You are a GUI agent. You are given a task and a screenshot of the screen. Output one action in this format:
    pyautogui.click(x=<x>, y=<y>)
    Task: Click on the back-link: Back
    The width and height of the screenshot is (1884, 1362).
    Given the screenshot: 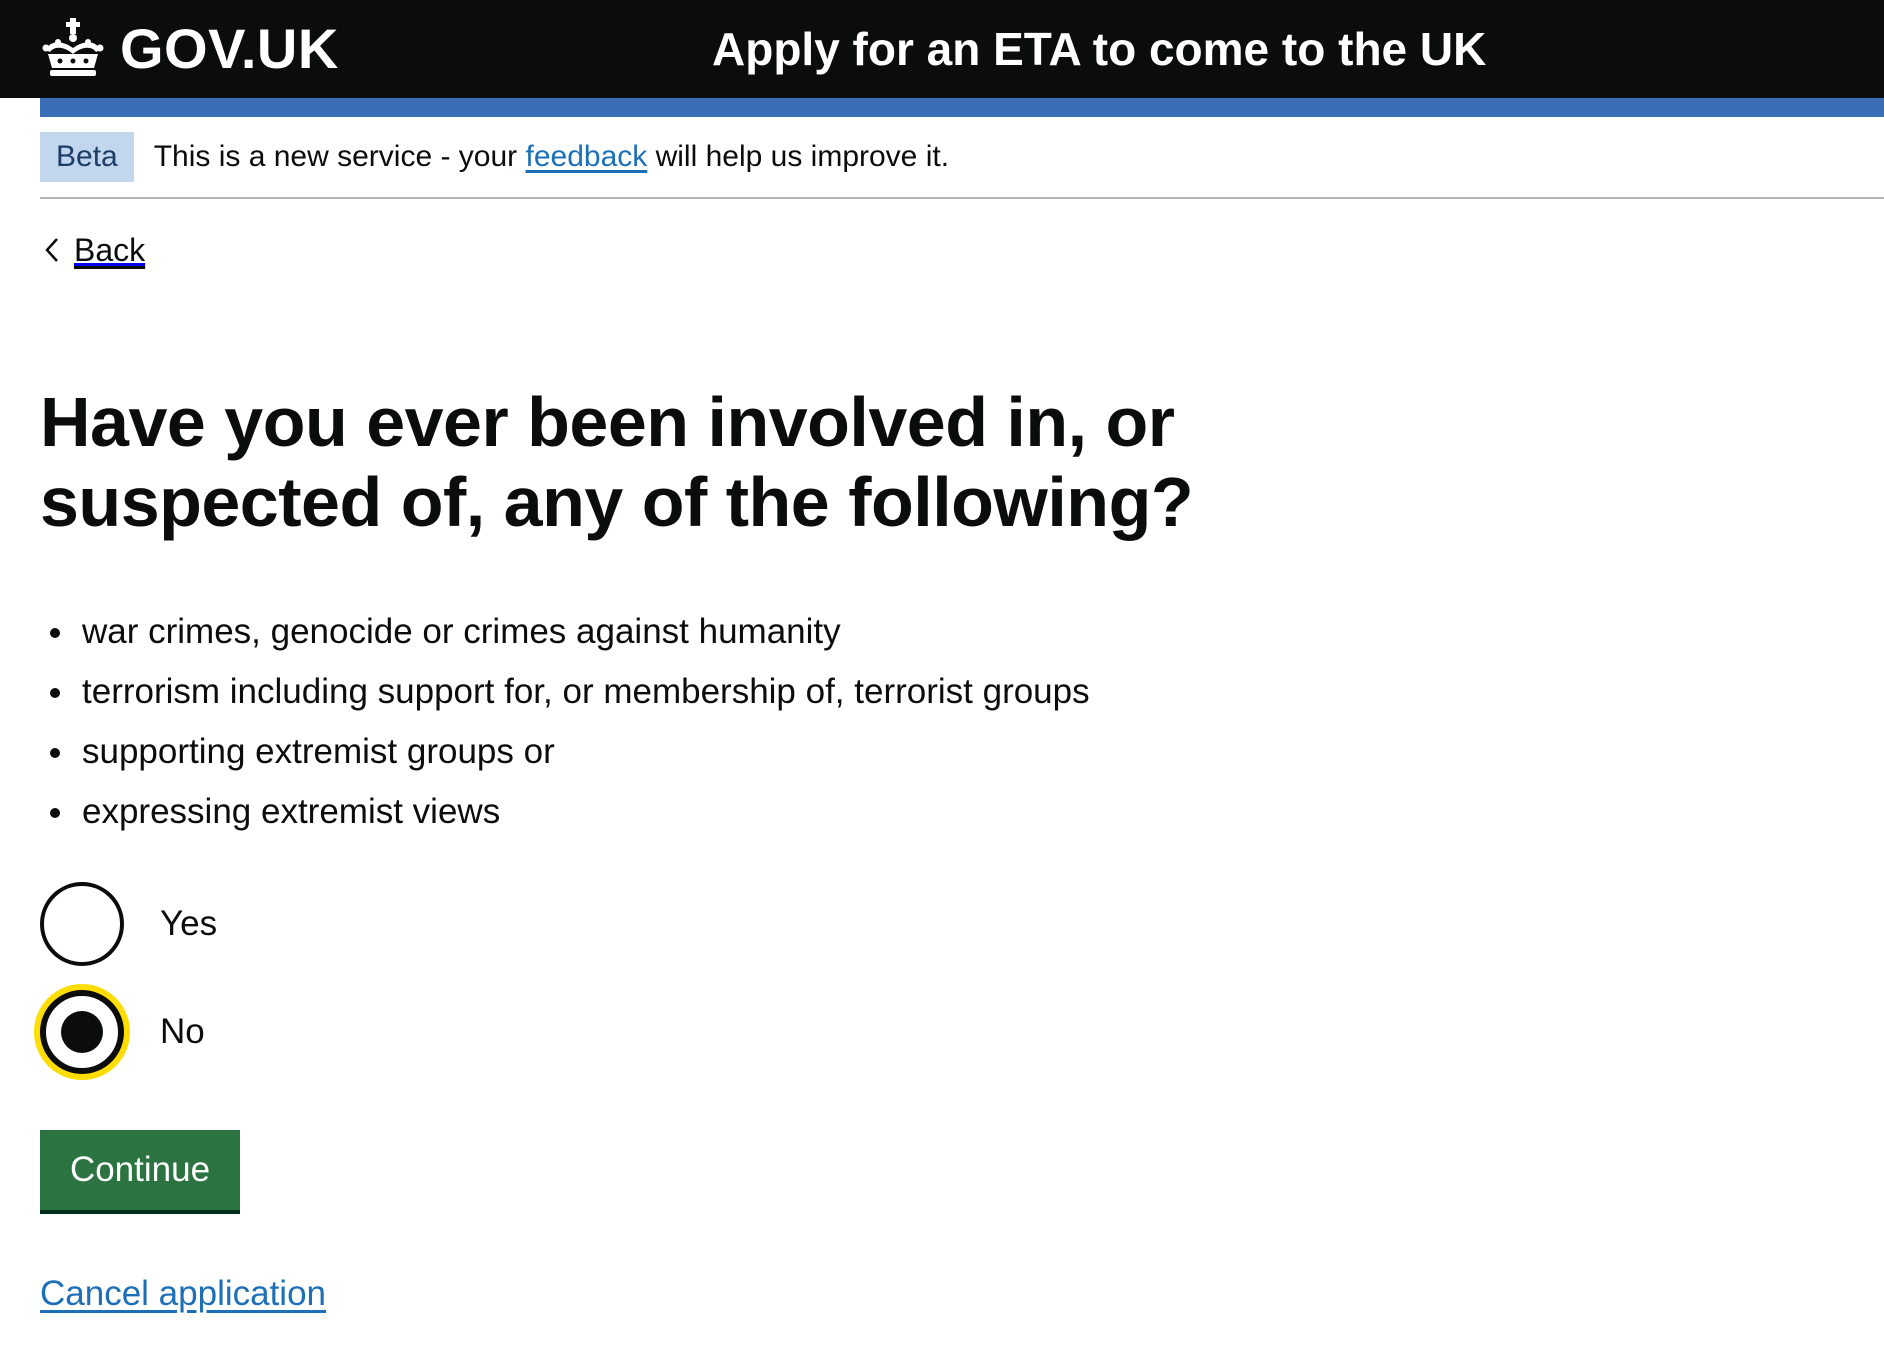 What is the action you would take?
    pyautogui.click(x=92, y=250)
    